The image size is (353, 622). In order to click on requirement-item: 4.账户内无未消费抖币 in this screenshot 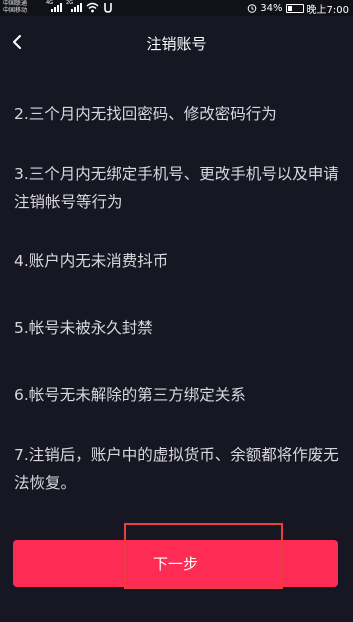, I will do `click(91, 261)`.